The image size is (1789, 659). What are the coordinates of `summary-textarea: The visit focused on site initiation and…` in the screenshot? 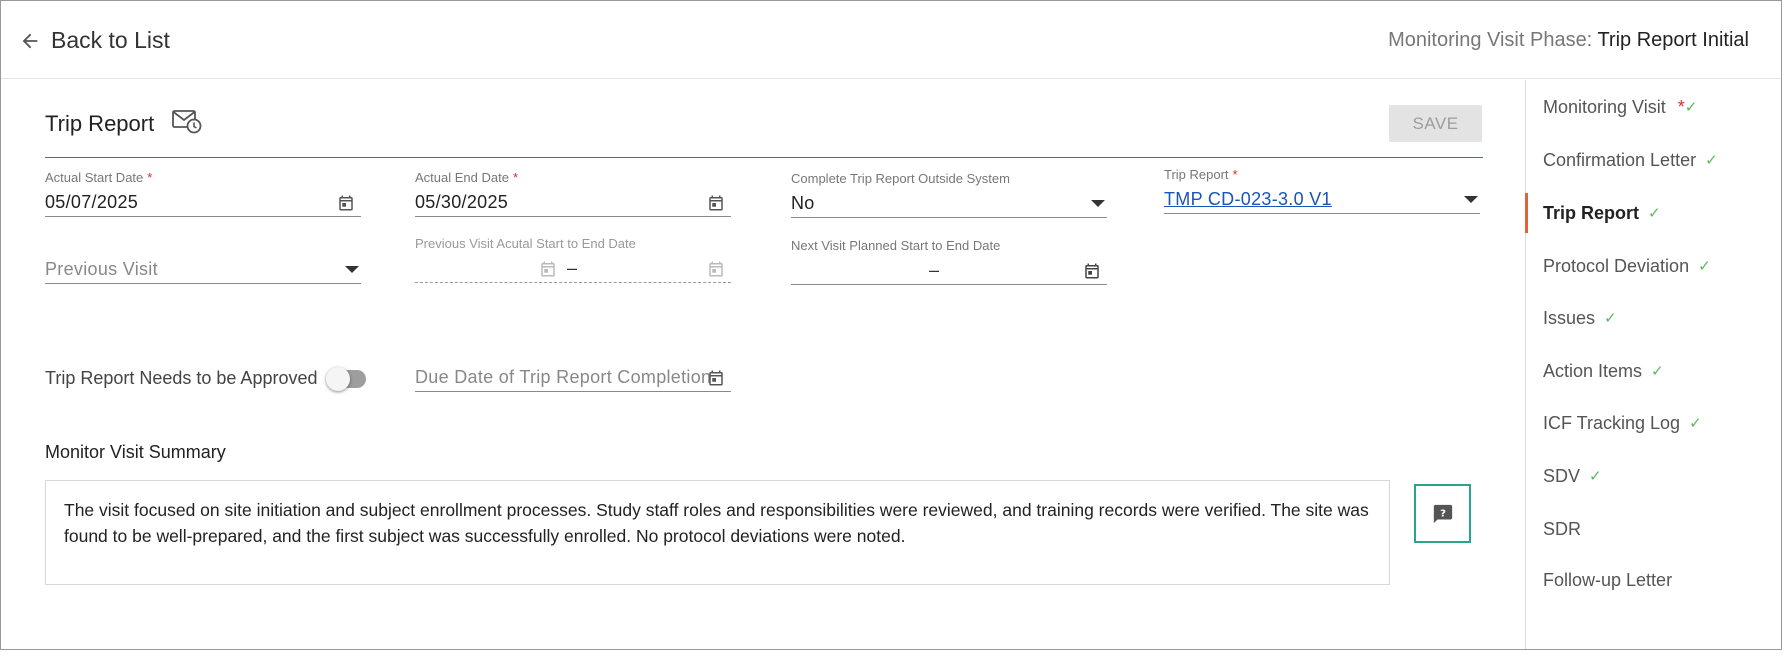 It's located at (717, 532).